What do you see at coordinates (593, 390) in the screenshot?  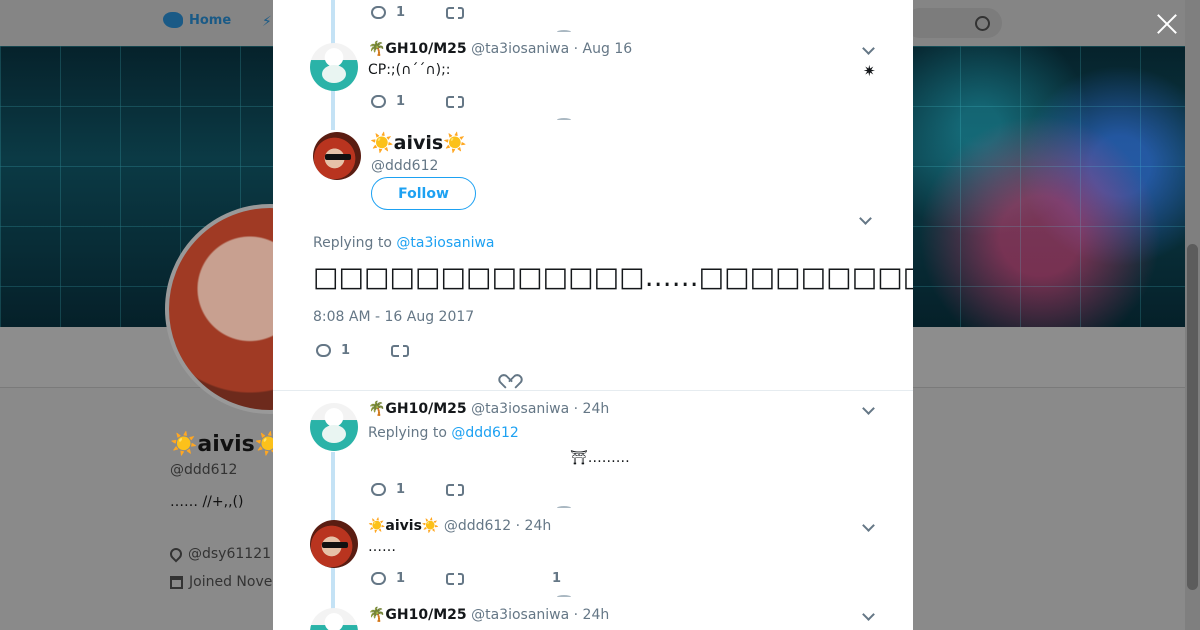 I see `divider` at bounding box center [593, 390].